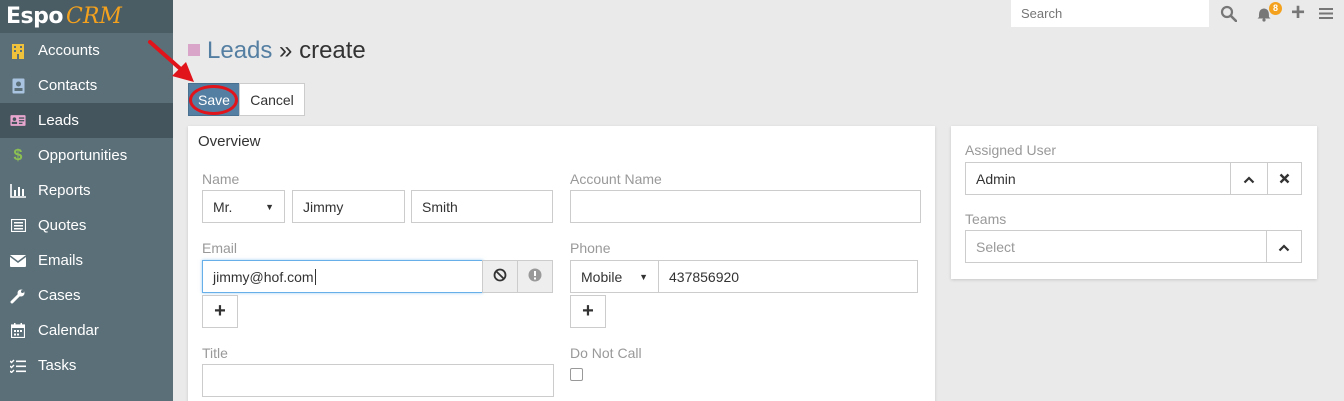  I want to click on do-not-call-label: Do Not Call, so click(606, 353).